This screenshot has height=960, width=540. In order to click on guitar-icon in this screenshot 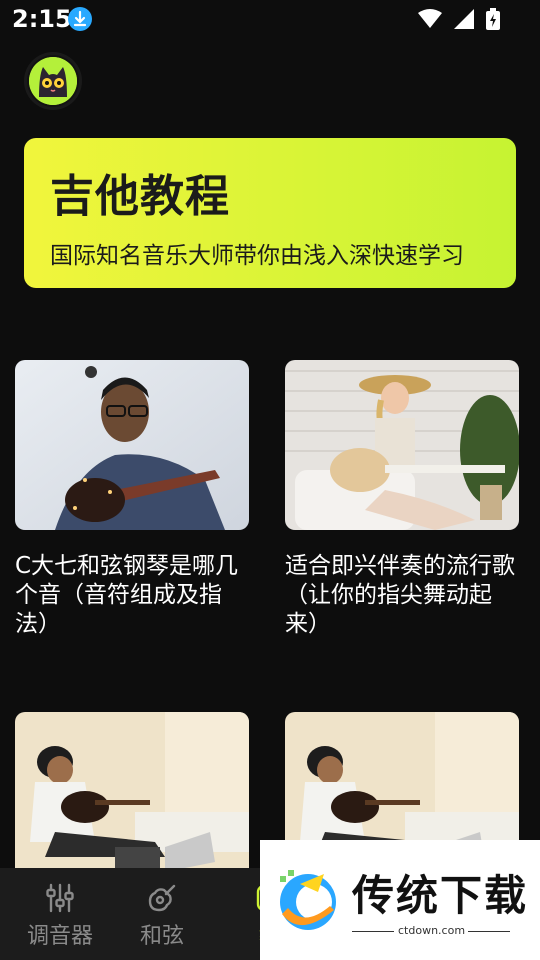, I will do `click(162, 898)`.